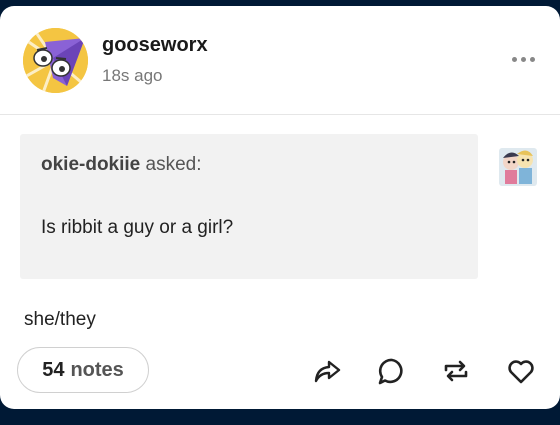  I want to click on asker-avatar-image, so click(518, 167).